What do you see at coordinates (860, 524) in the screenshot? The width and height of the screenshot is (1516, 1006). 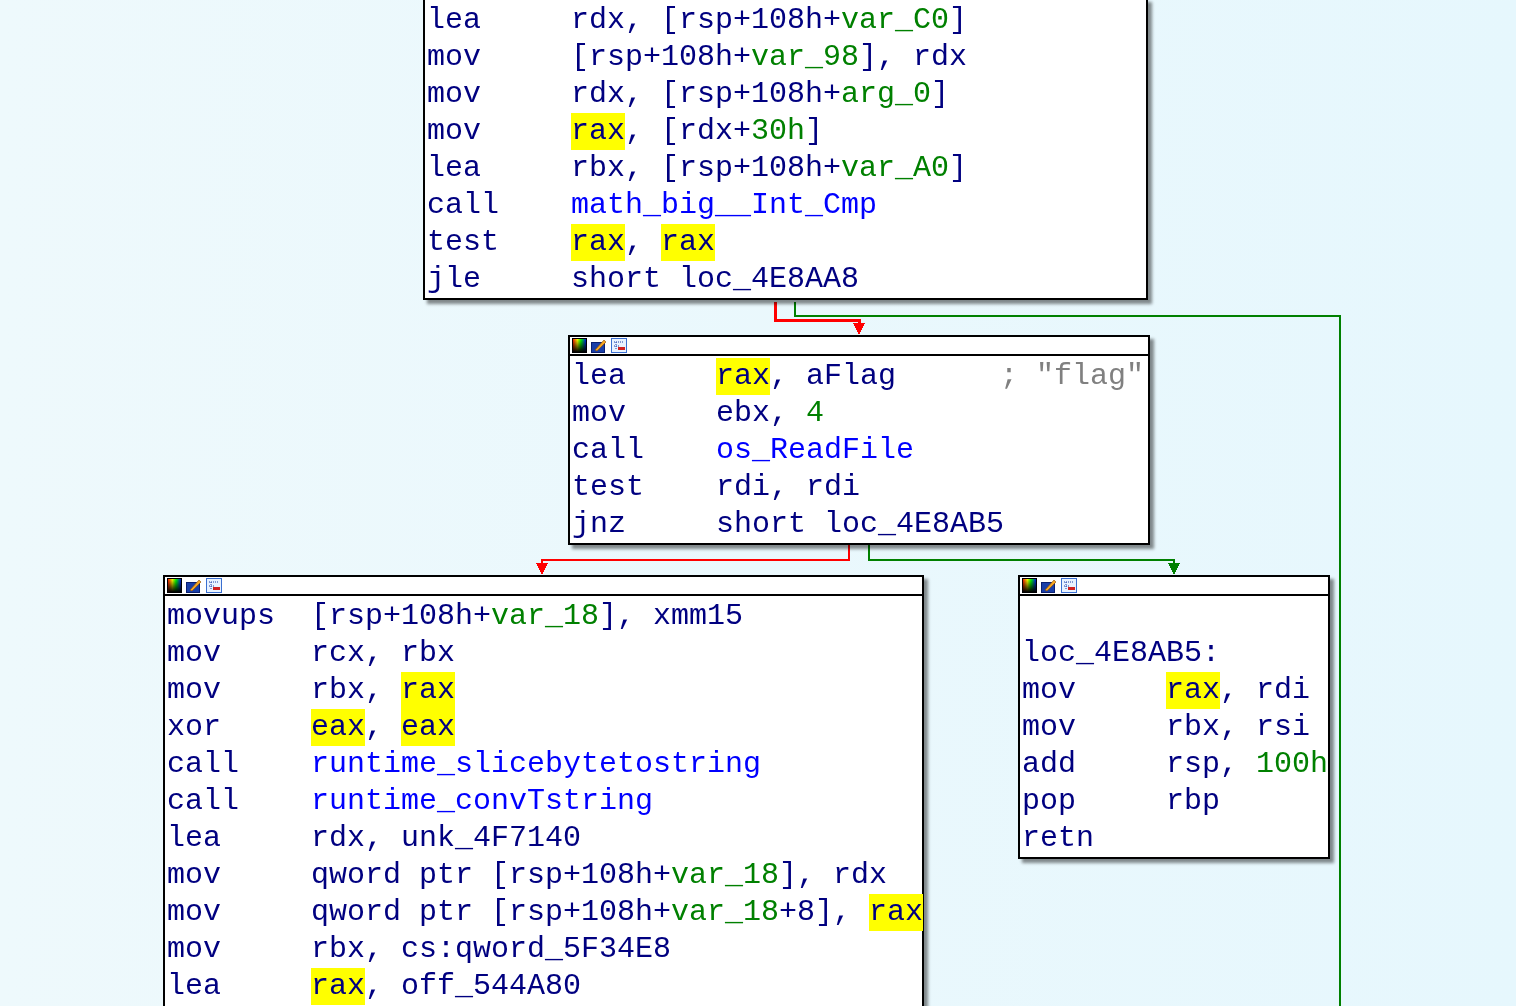 I see `operand: short loc_4E8AB5` at bounding box center [860, 524].